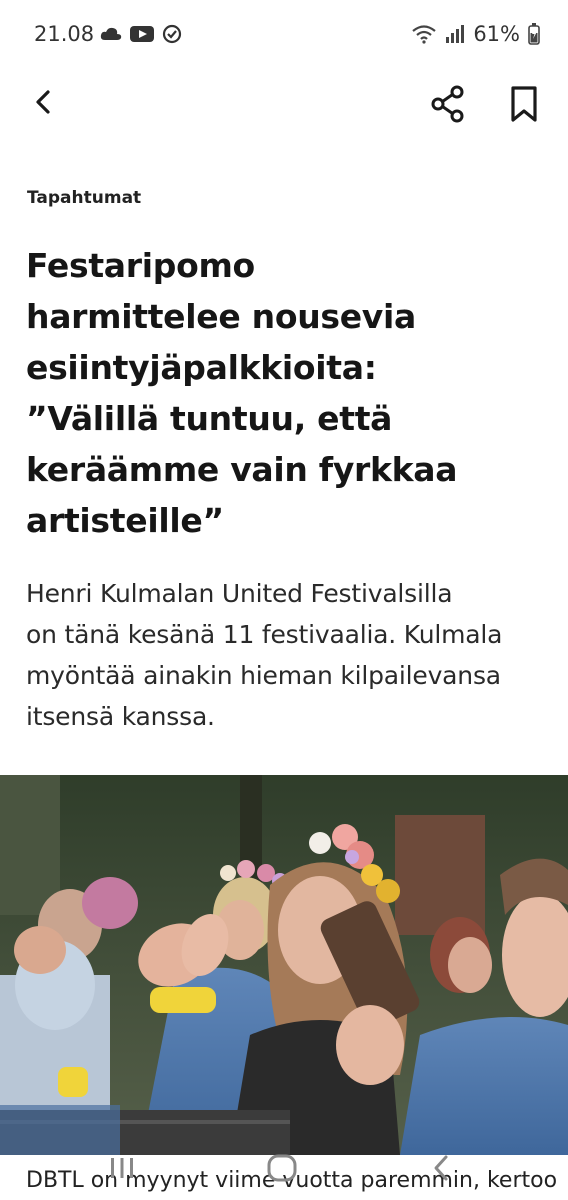 The image size is (568, 1200). Describe the element at coordinates (263, 675) in the screenshot. I see `lead-line: myöntää ainakin hieman kilpailevansa` at that location.